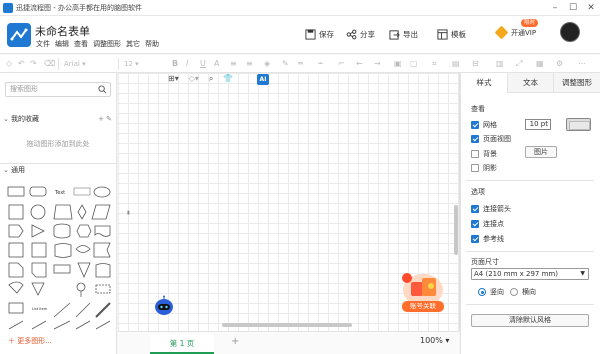  Describe the element at coordinates (9, 64) in the screenshot. I see `format-paint-icon: ◇` at that location.